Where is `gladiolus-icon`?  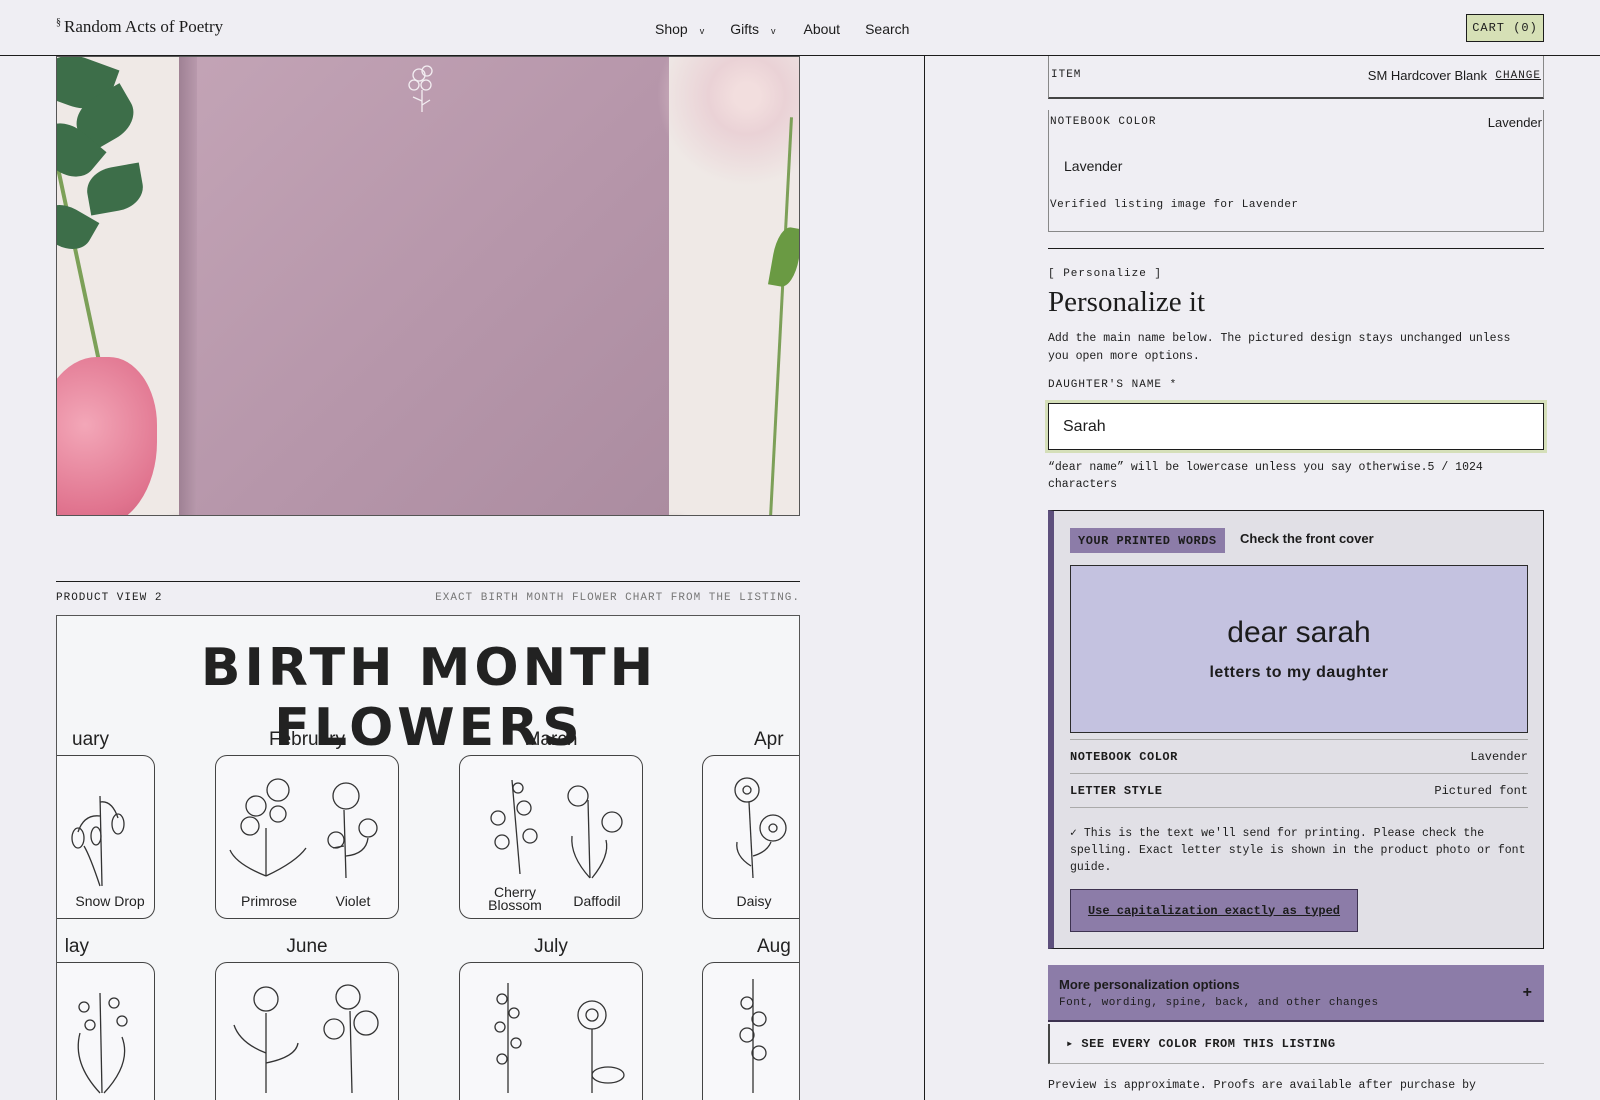
gladiolus-icon is located at coordinates (753, 1036).